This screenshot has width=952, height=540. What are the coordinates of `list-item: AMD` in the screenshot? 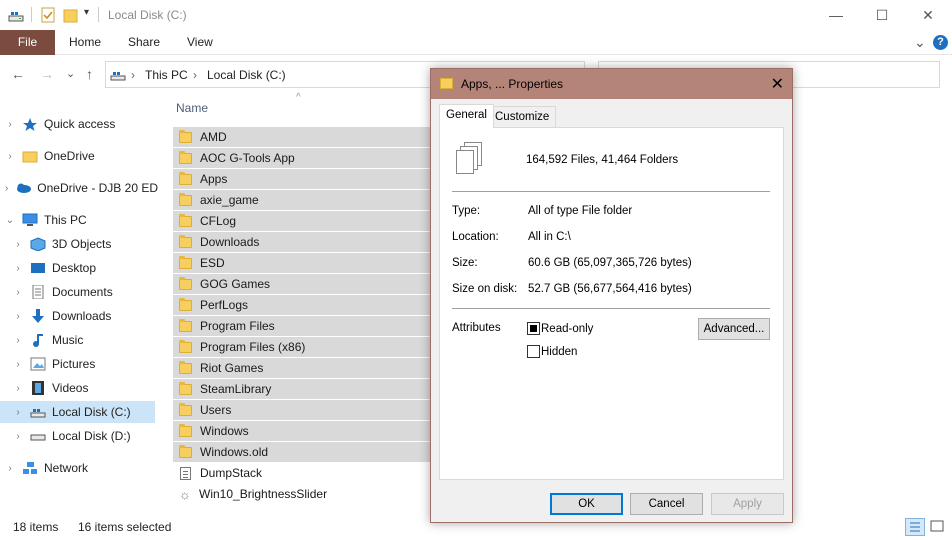 It's located at (301, 137).